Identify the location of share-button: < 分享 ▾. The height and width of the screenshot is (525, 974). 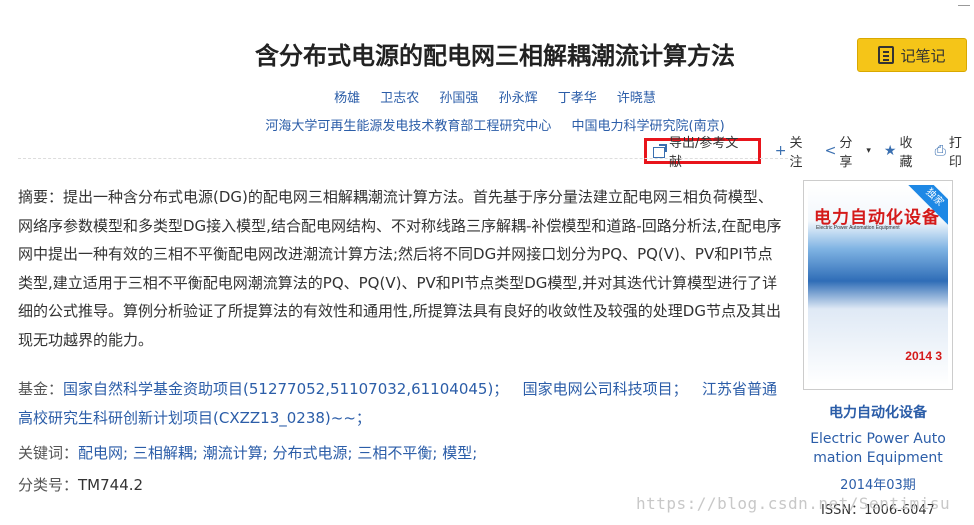
(849, 151).